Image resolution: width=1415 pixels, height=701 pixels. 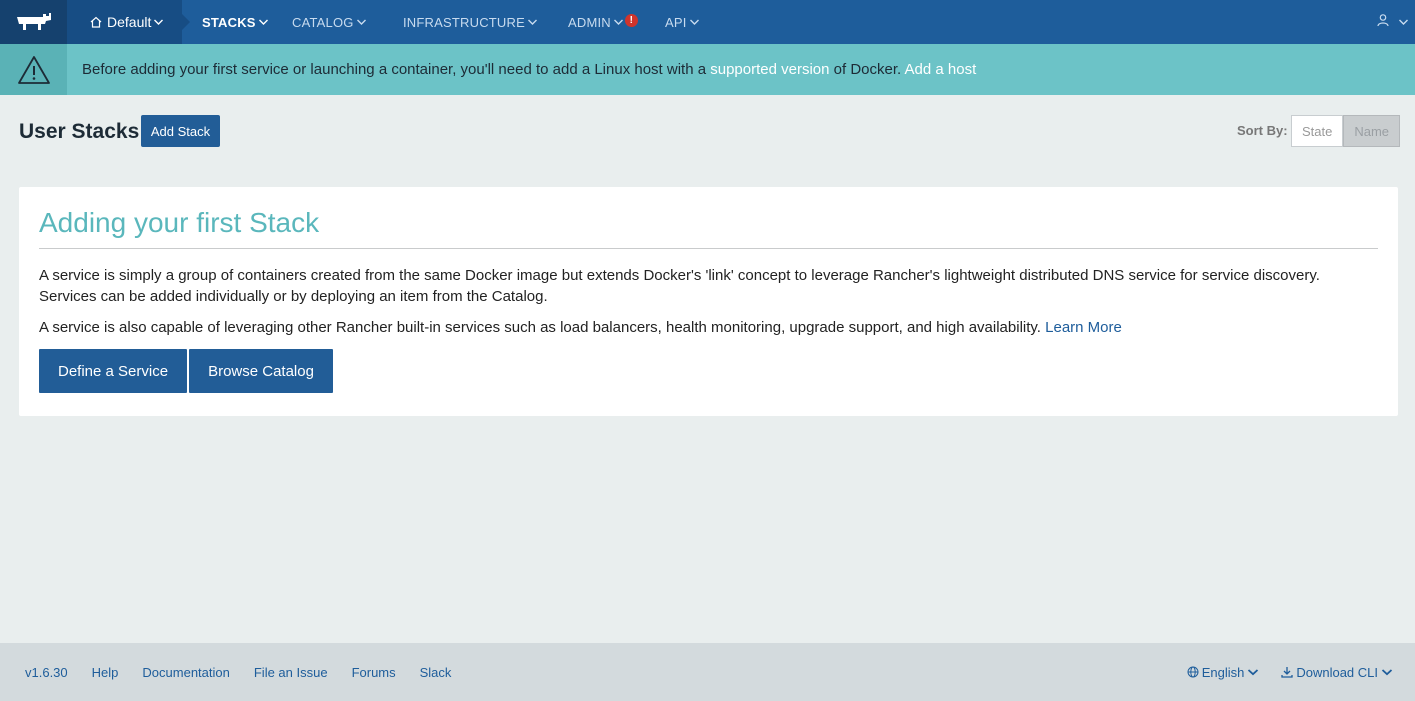 I want to click on card-title: Adding your first Stack, so click(x=708, y=228).